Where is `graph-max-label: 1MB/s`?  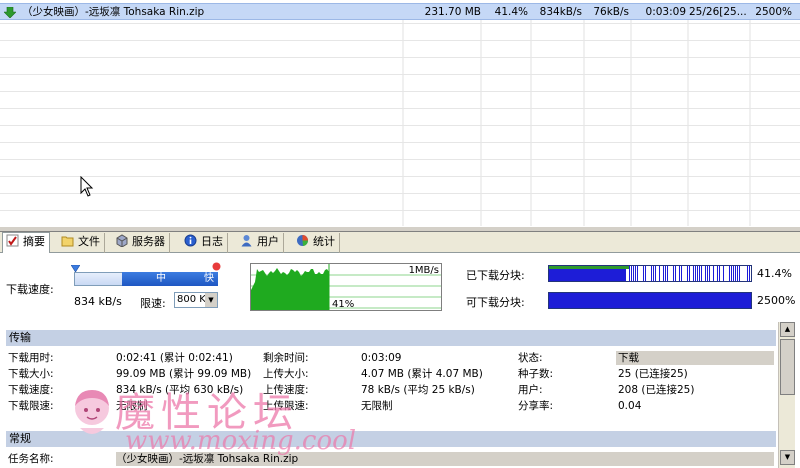 graph-max-label: 1MB/s is located at coordinates (423, 270).